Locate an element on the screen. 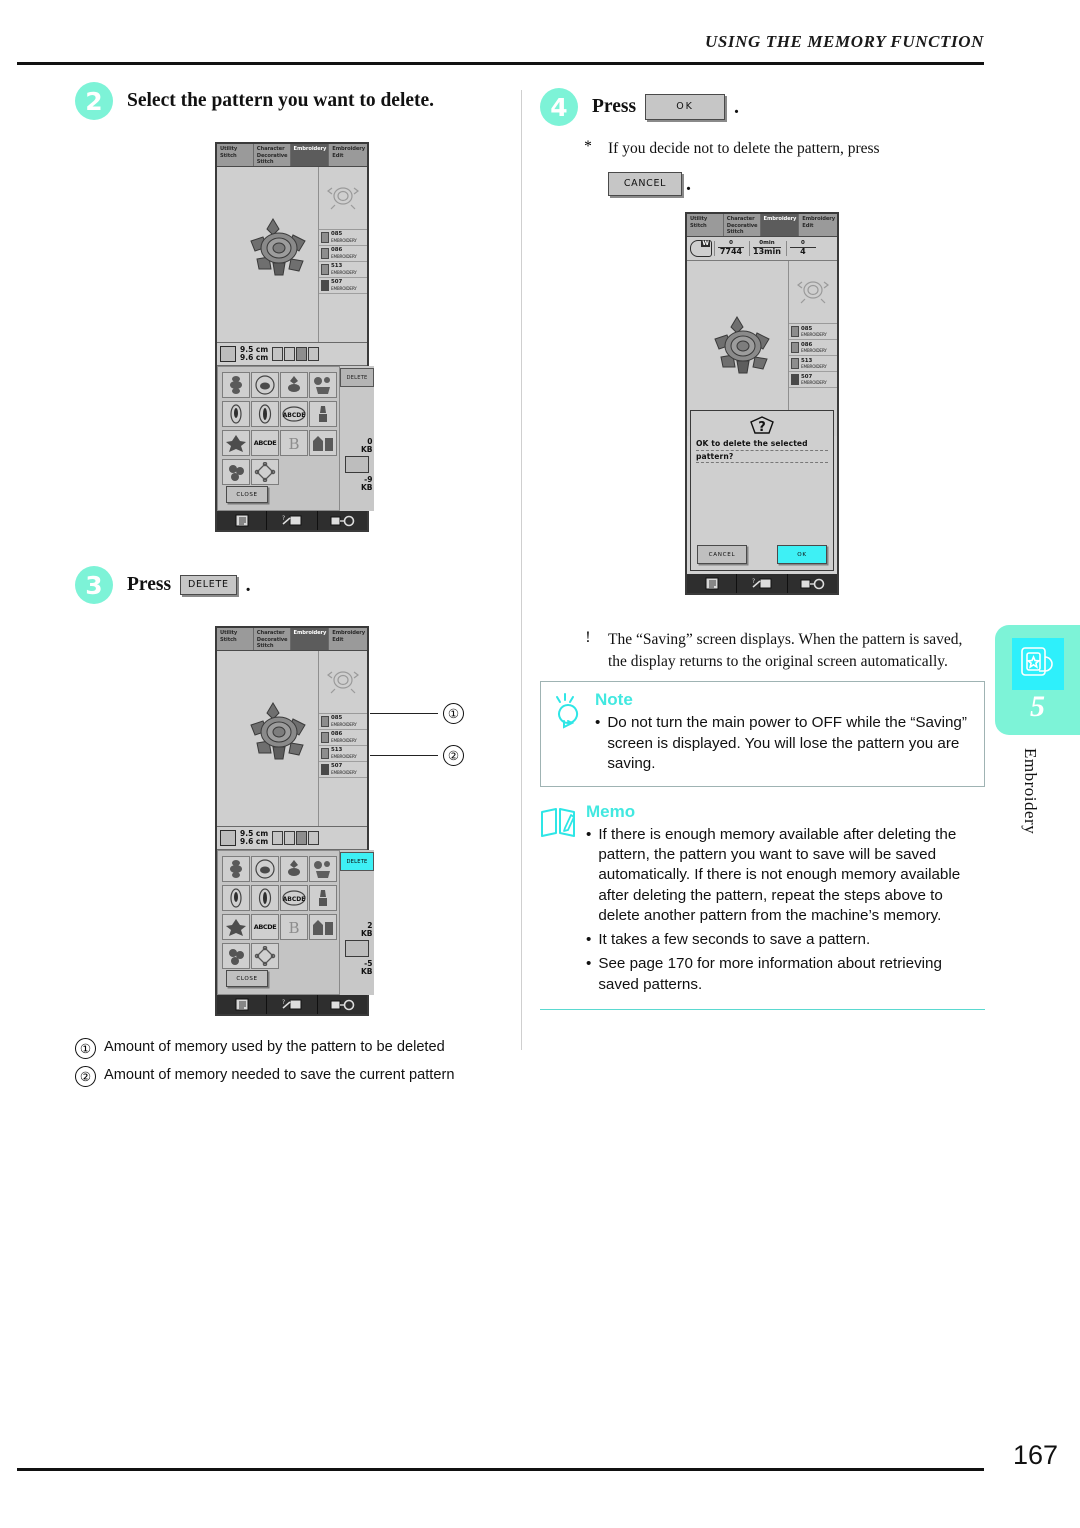 The height and width of the screenshot is (1528, 1080). delete-button-highlighted: DELETE is located at coordinates (357, 861).